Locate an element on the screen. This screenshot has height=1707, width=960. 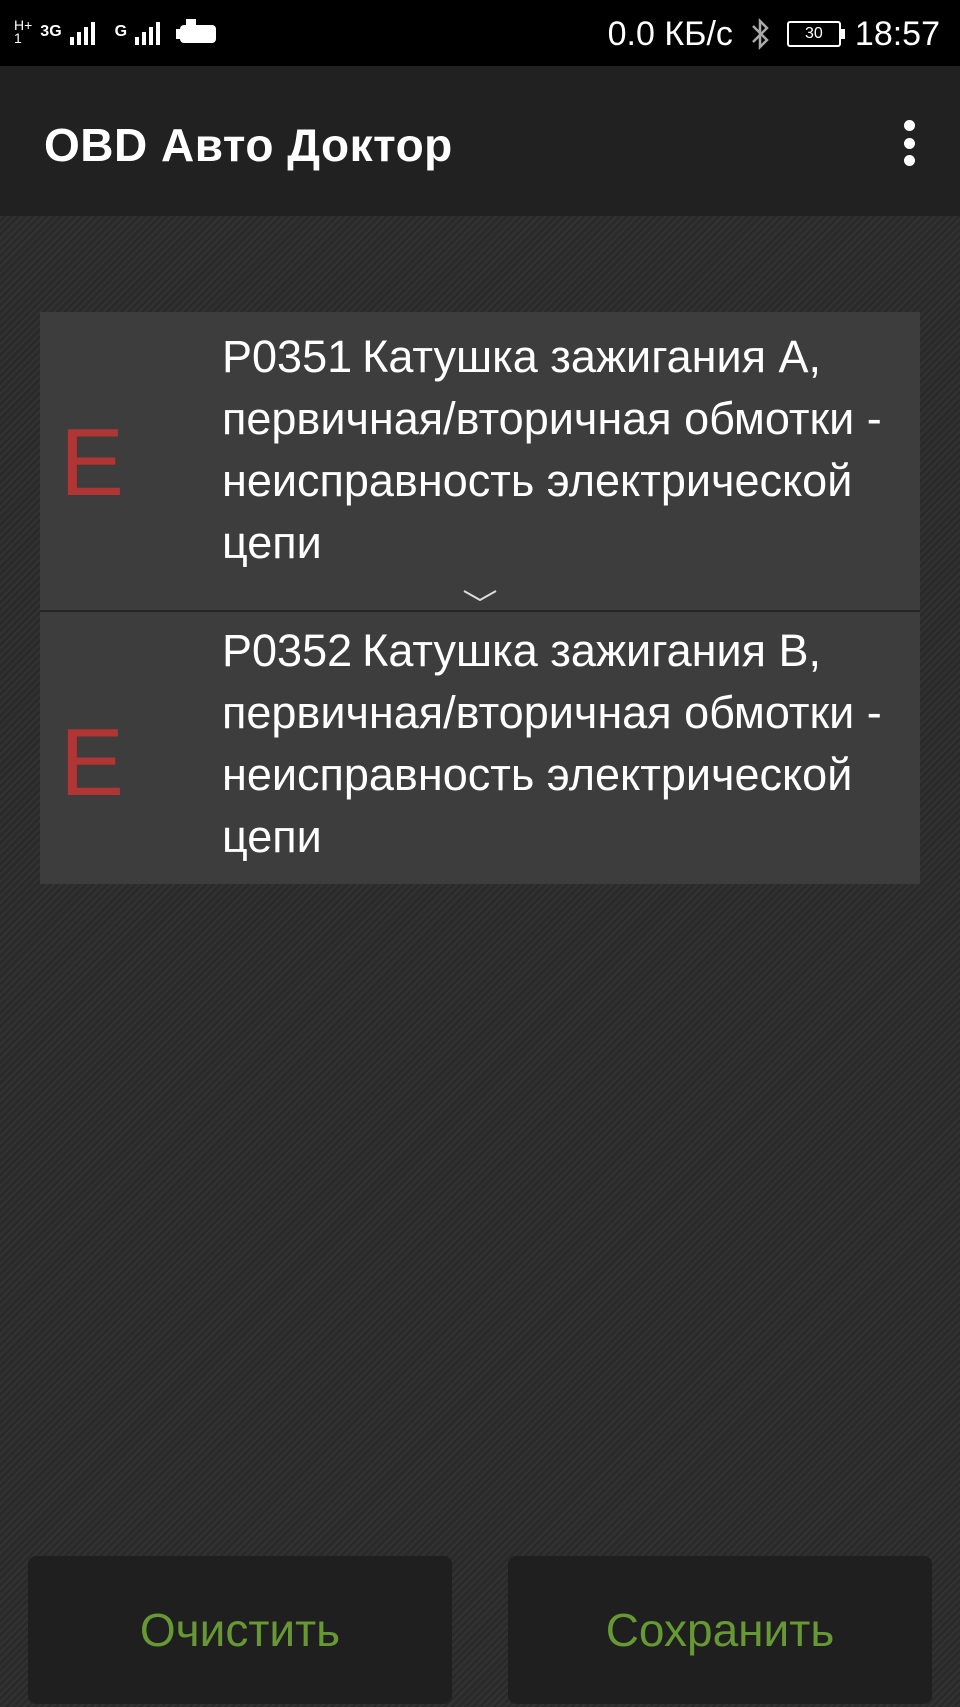
network-label-2: G is located at coordinates (121, 31).